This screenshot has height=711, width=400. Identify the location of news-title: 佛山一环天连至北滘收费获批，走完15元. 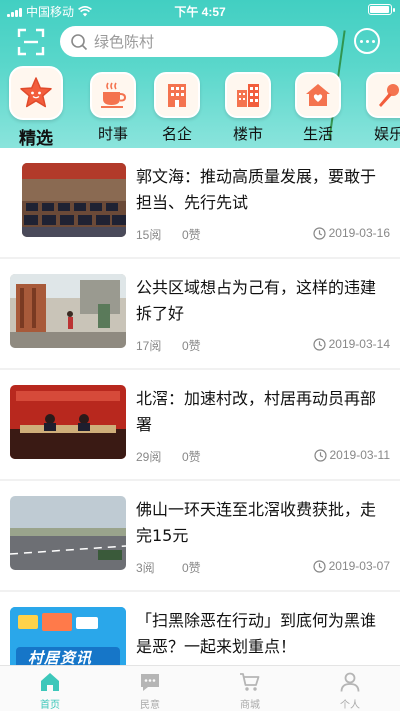
(256, 522).